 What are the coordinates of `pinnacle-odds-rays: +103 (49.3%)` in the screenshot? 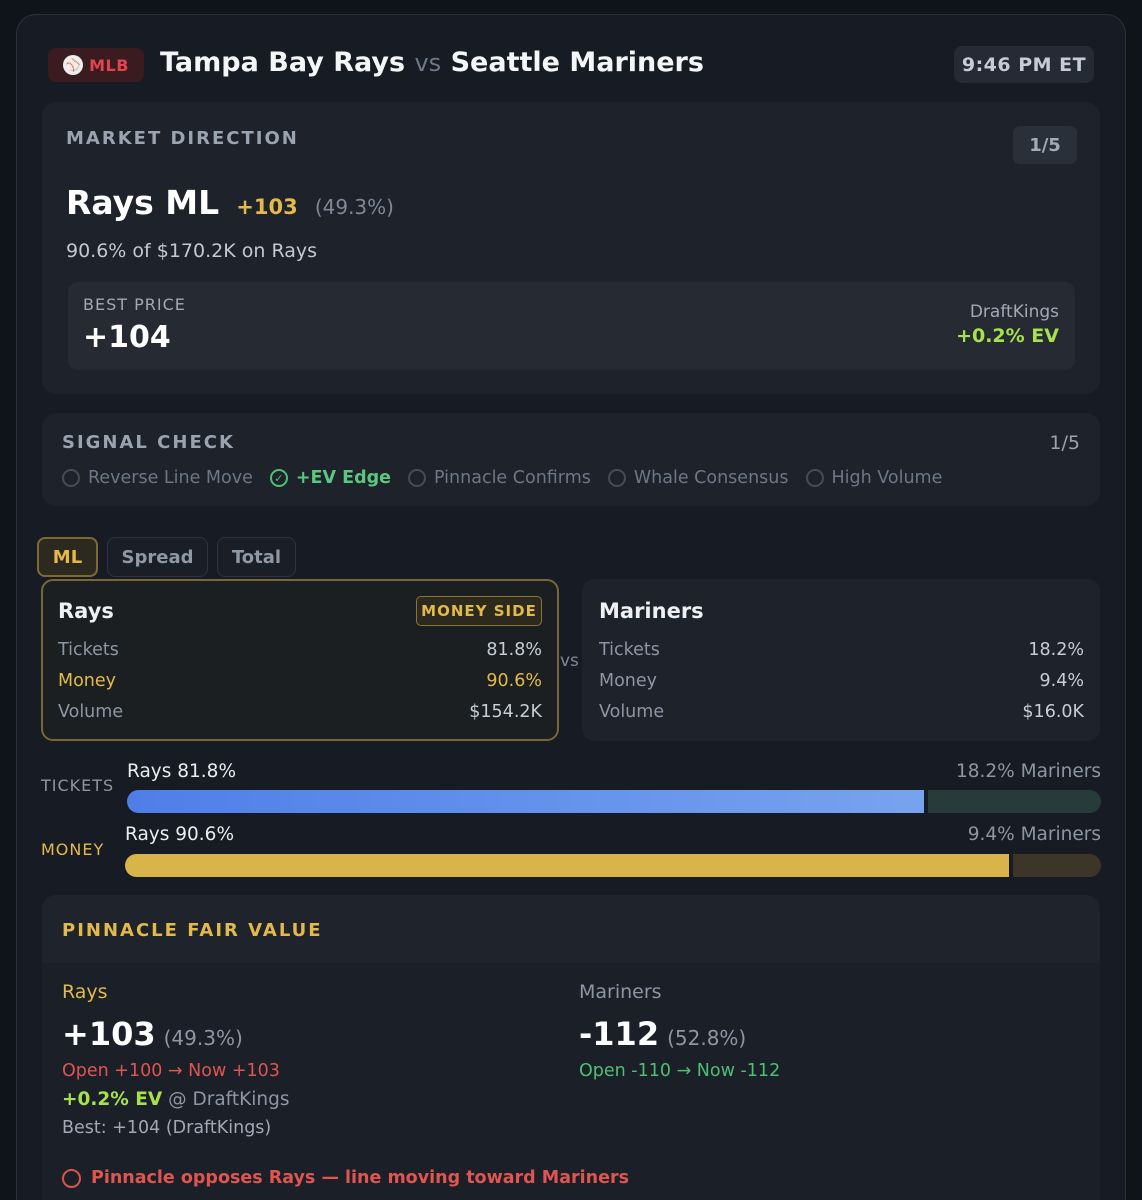 It's located at (152, 1034).